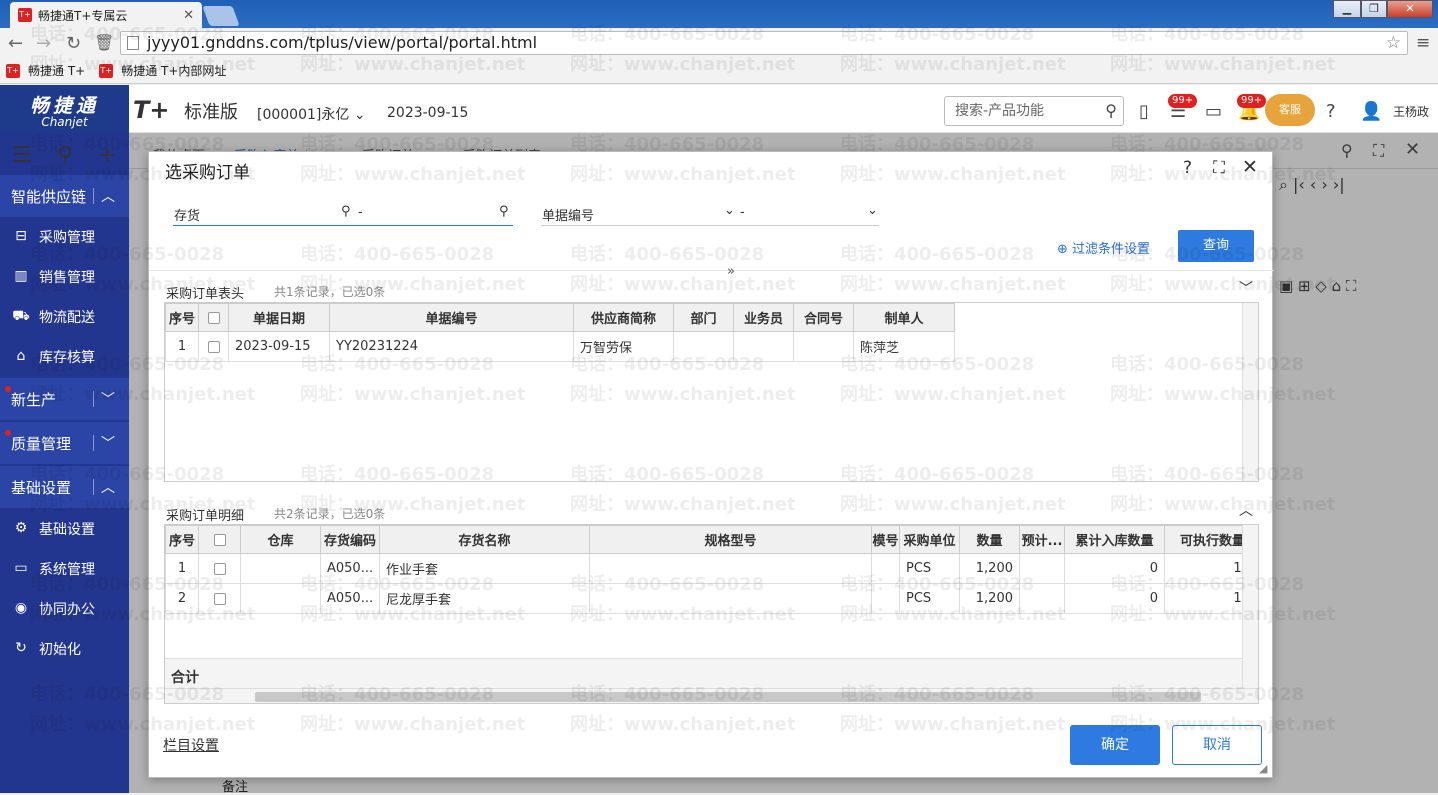 This screenshot has width=1438, height=795. Describe the element at coordinates (1371, 111) in the screenshot. I see `user-icon: 👤` at that location.